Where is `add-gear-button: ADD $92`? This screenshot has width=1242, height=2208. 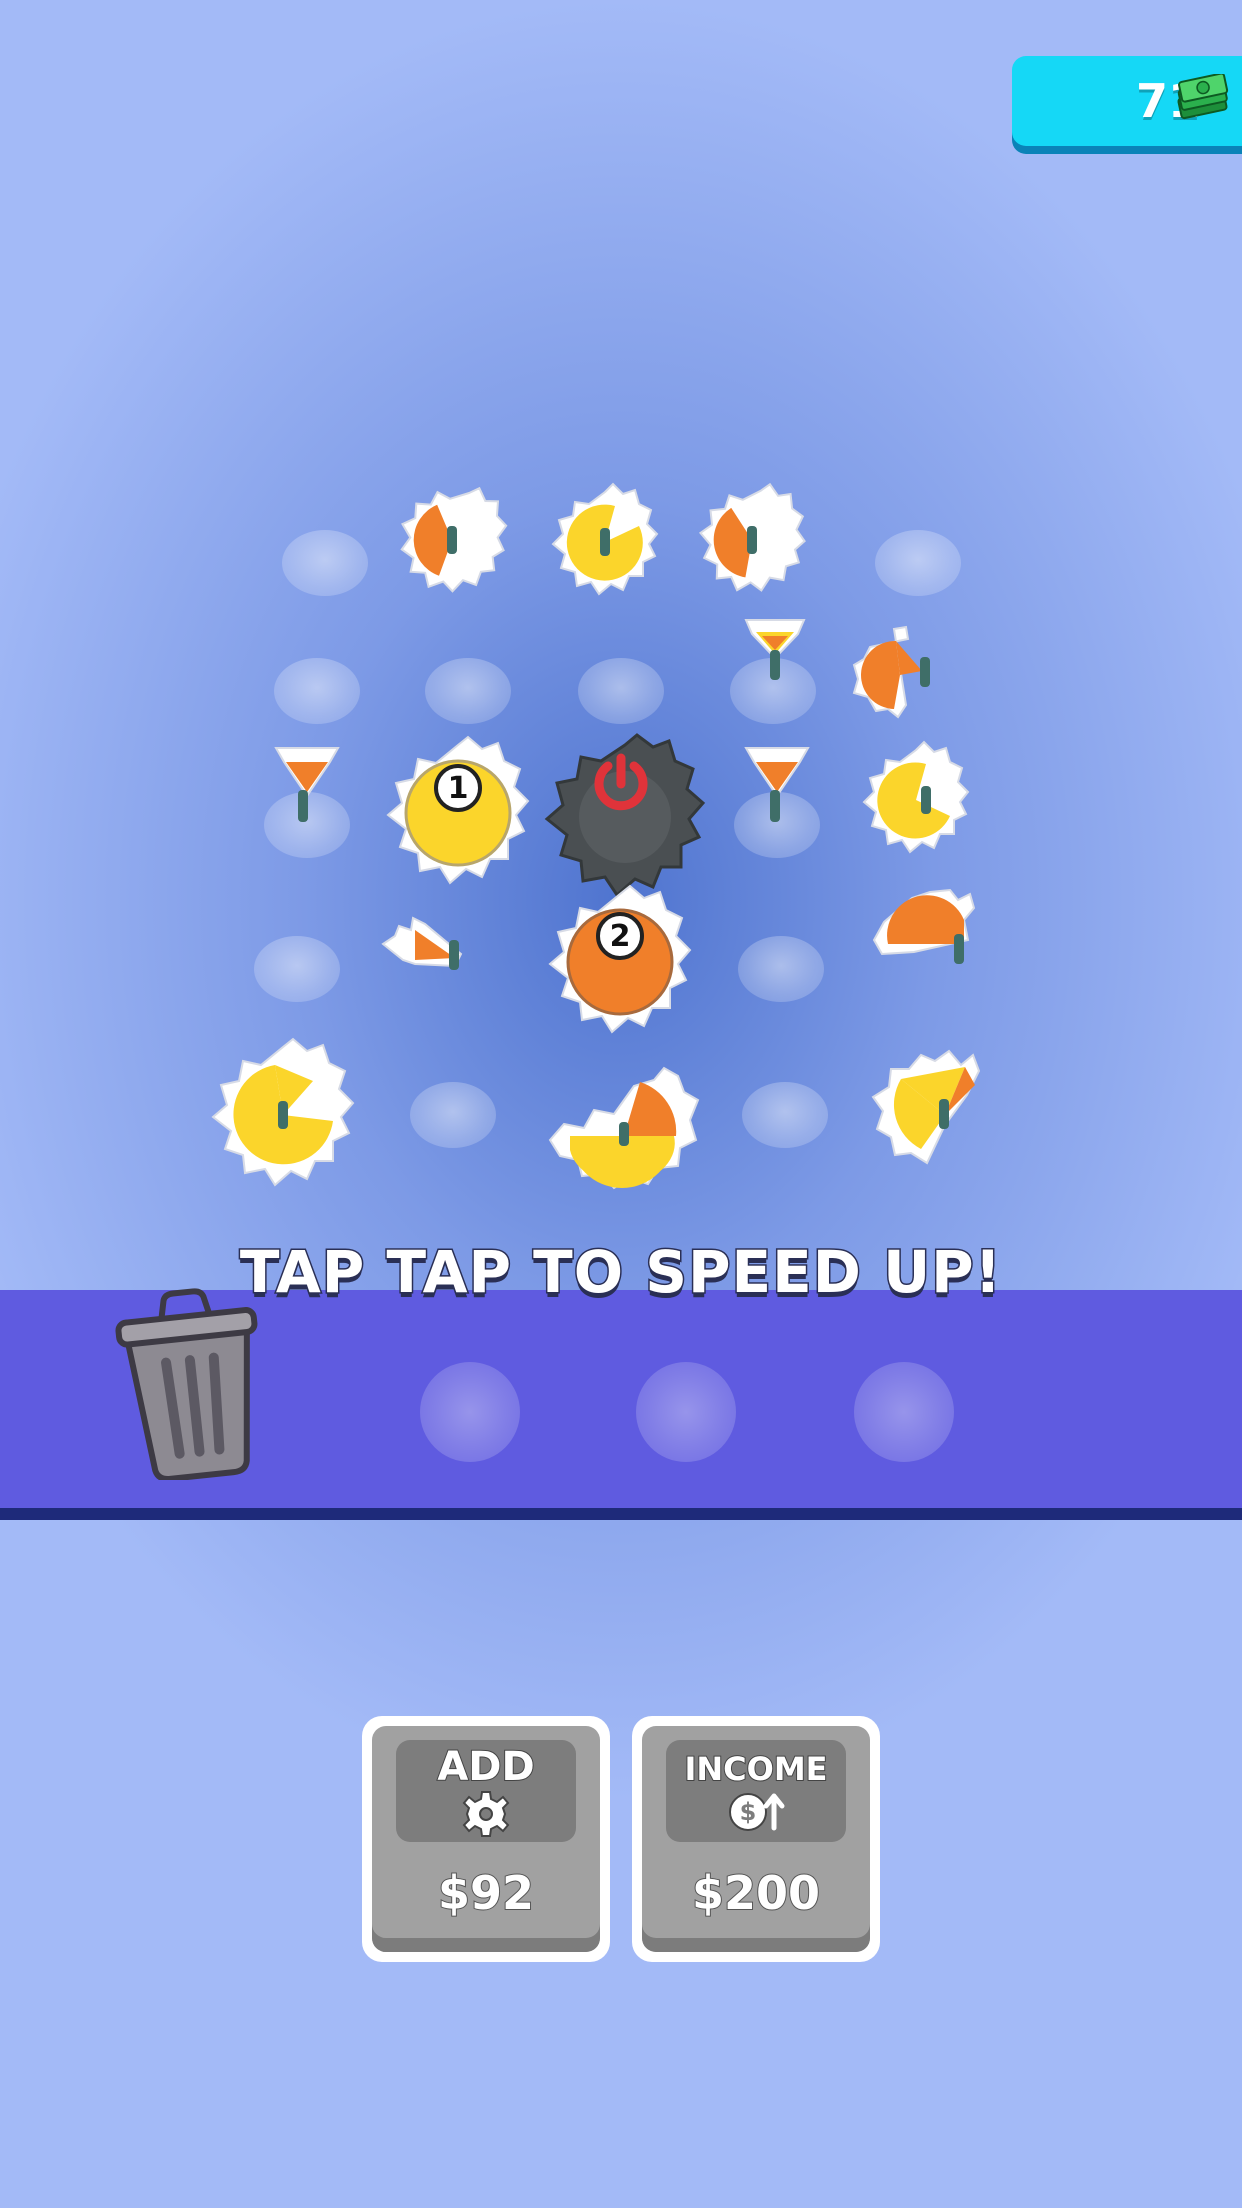
add-gear-button: ADD $92 is located at coordinates (486, 1839).